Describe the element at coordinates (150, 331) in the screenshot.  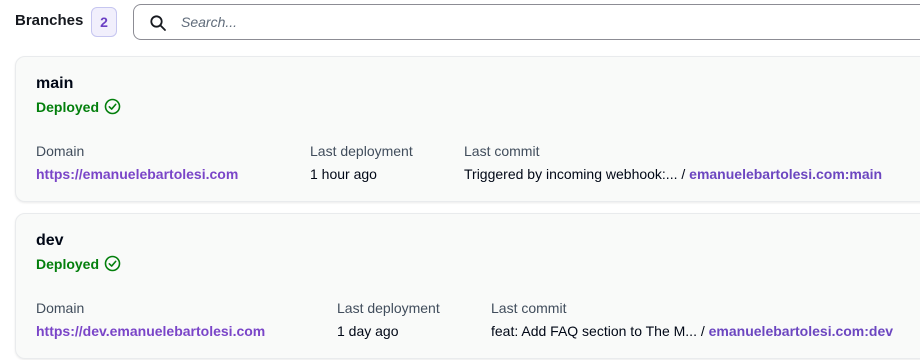
I see `domain-link: https://dev.emanuelebartolesi.com` at that location.